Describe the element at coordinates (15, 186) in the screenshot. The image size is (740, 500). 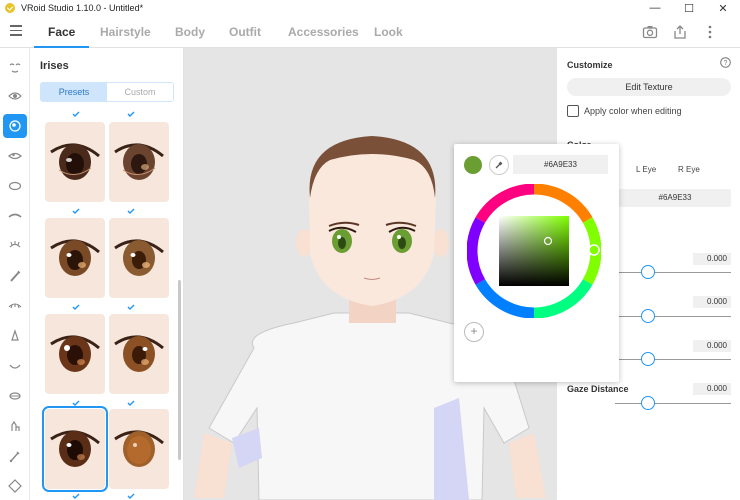
I see `eye-white-icon` at that location.